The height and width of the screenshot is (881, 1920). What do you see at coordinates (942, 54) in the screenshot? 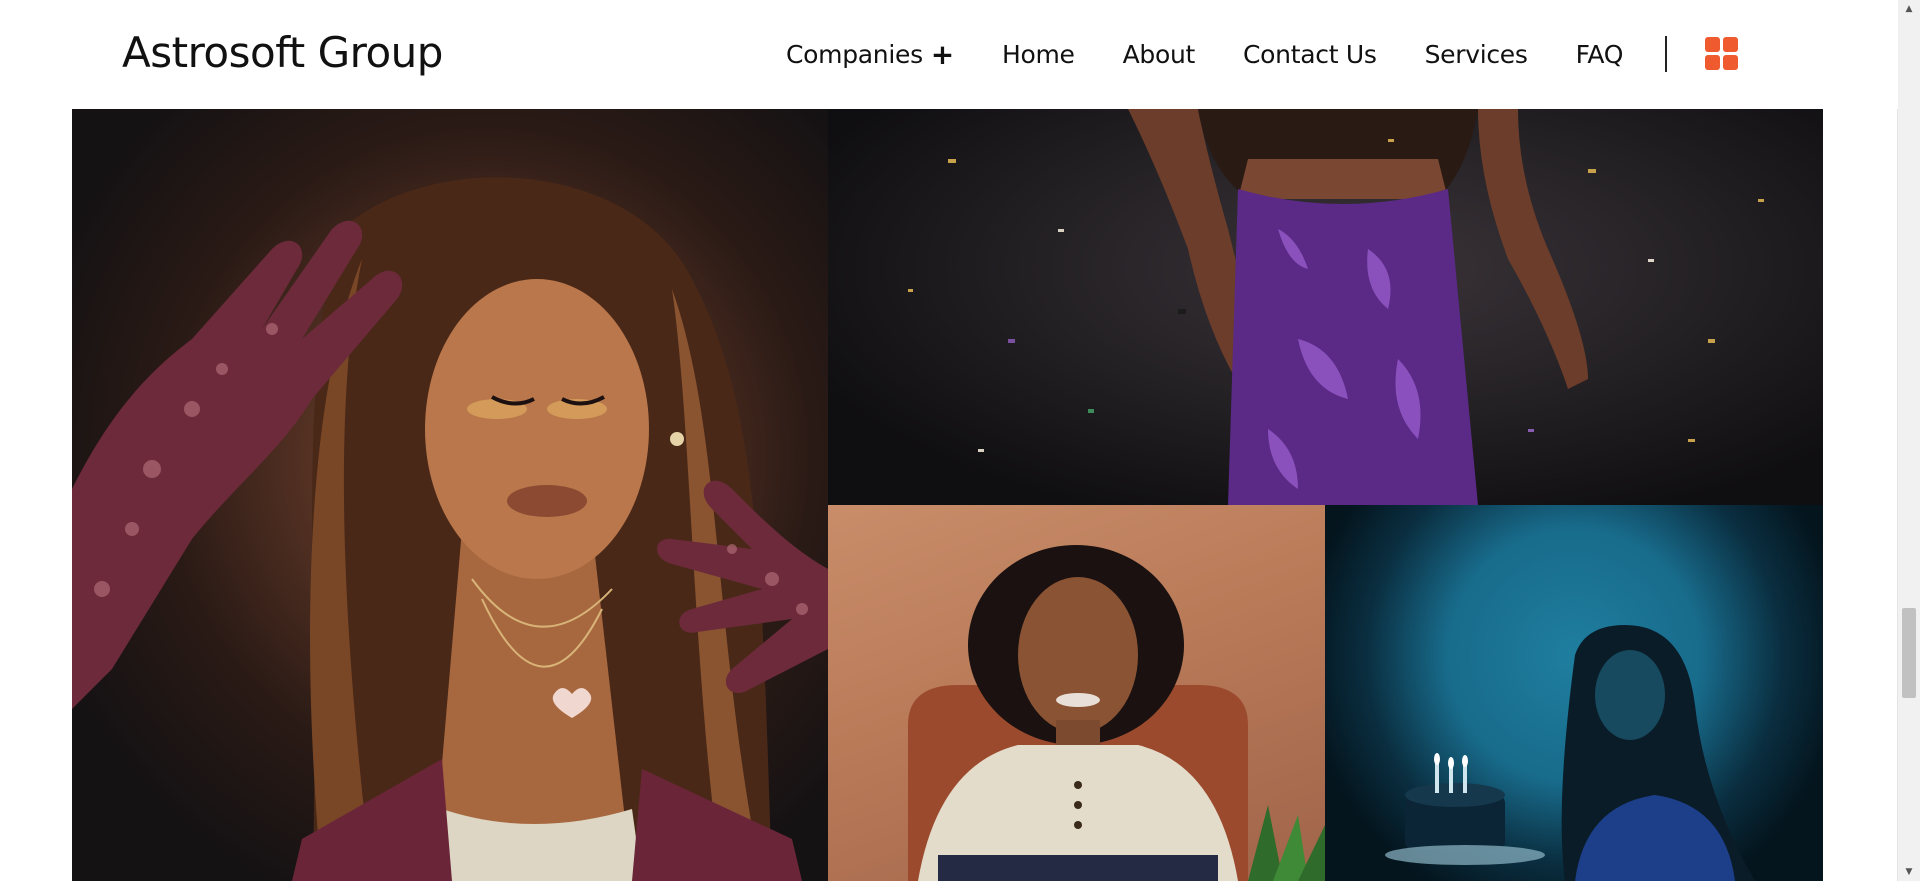
I see `plus-icon: +` at bounding box center [942, 54].